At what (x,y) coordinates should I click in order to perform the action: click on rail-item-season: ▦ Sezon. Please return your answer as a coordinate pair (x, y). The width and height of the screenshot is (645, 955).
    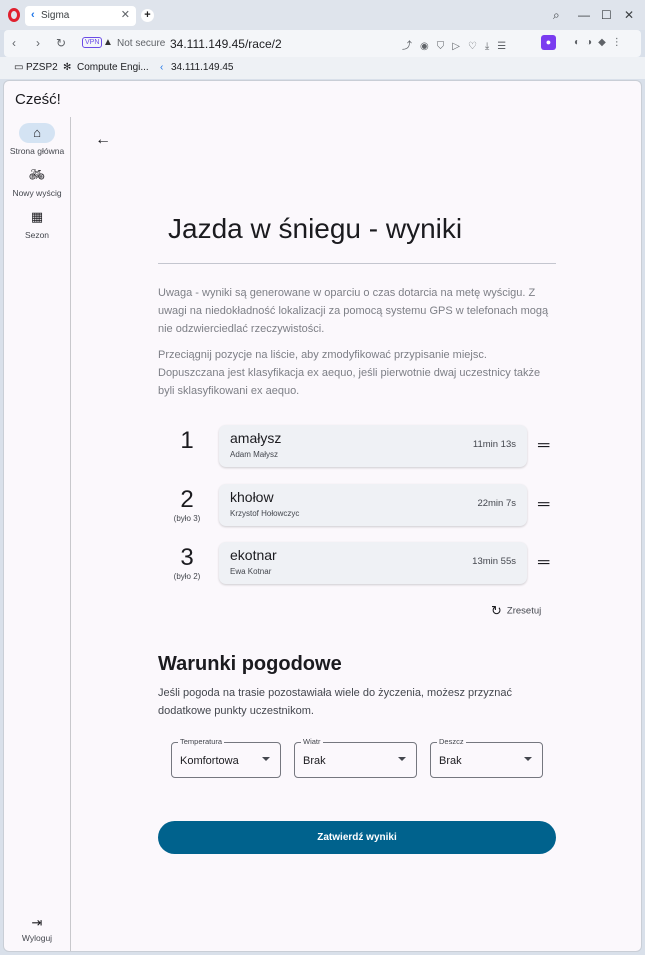
    Looking at the image, I should click on (37, 223).